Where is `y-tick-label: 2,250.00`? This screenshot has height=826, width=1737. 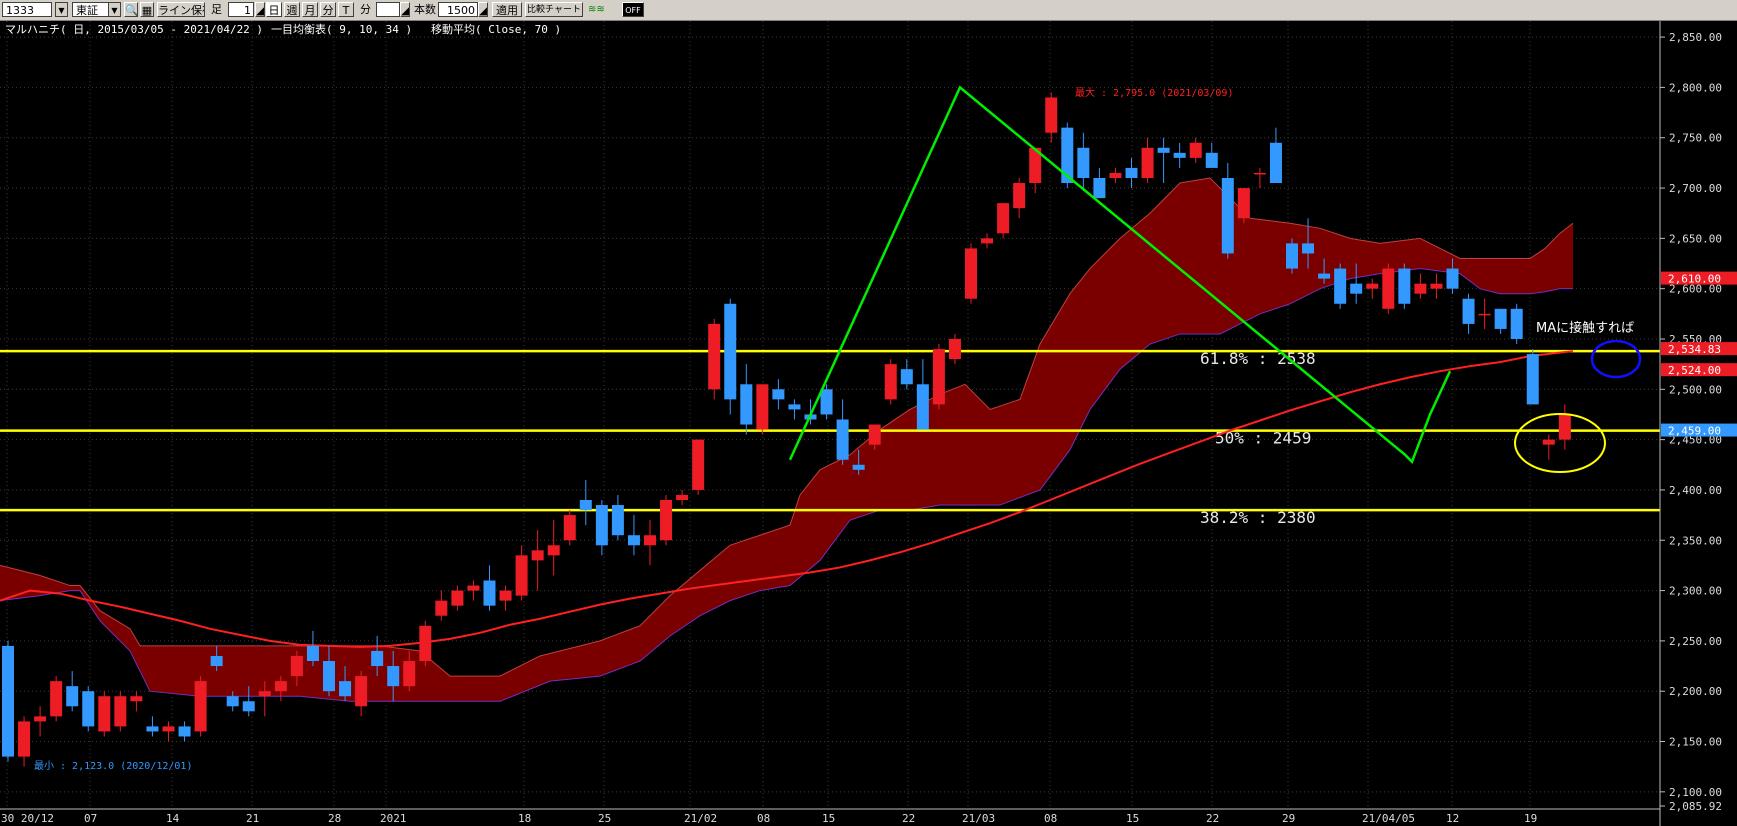
y-tick-label: 2,250.00 is located at coordinates (1695, 641).